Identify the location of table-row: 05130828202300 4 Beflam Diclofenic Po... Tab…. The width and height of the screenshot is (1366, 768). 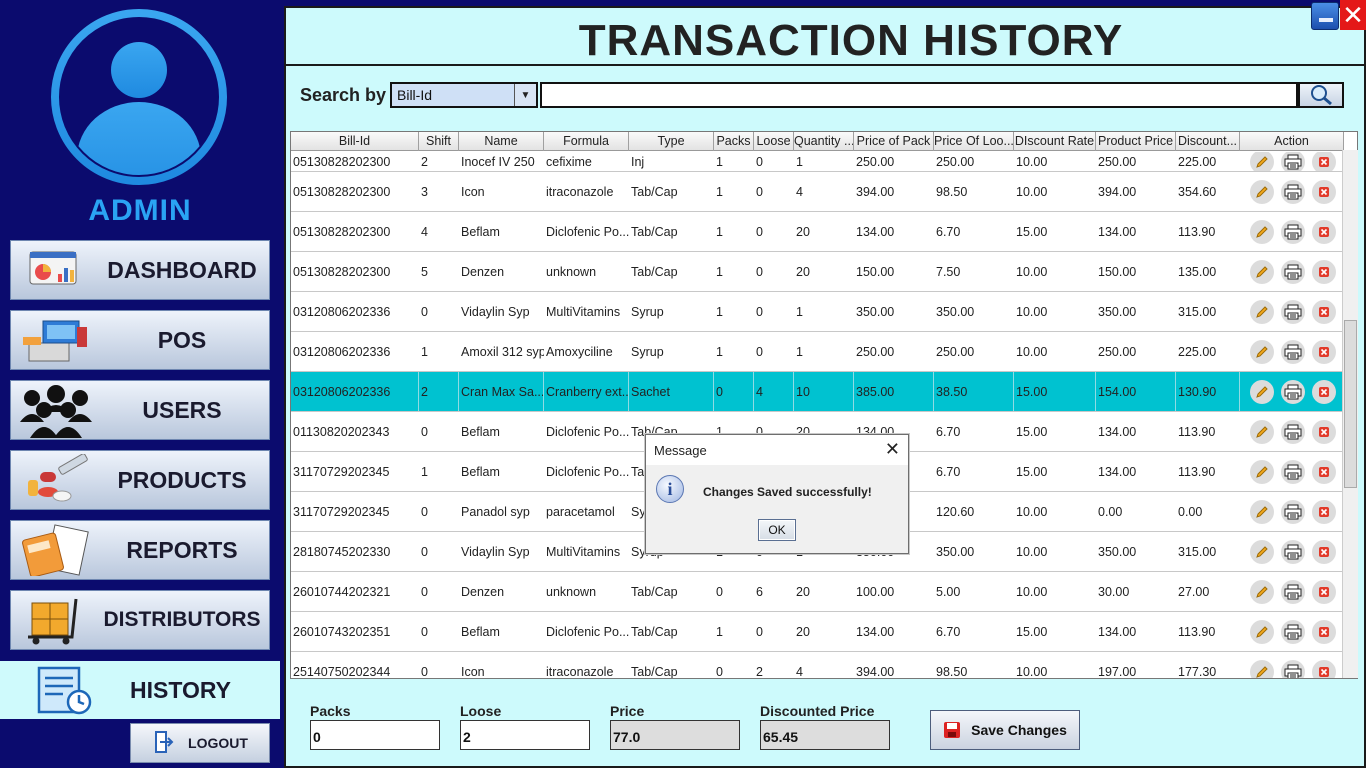
(817, 232).